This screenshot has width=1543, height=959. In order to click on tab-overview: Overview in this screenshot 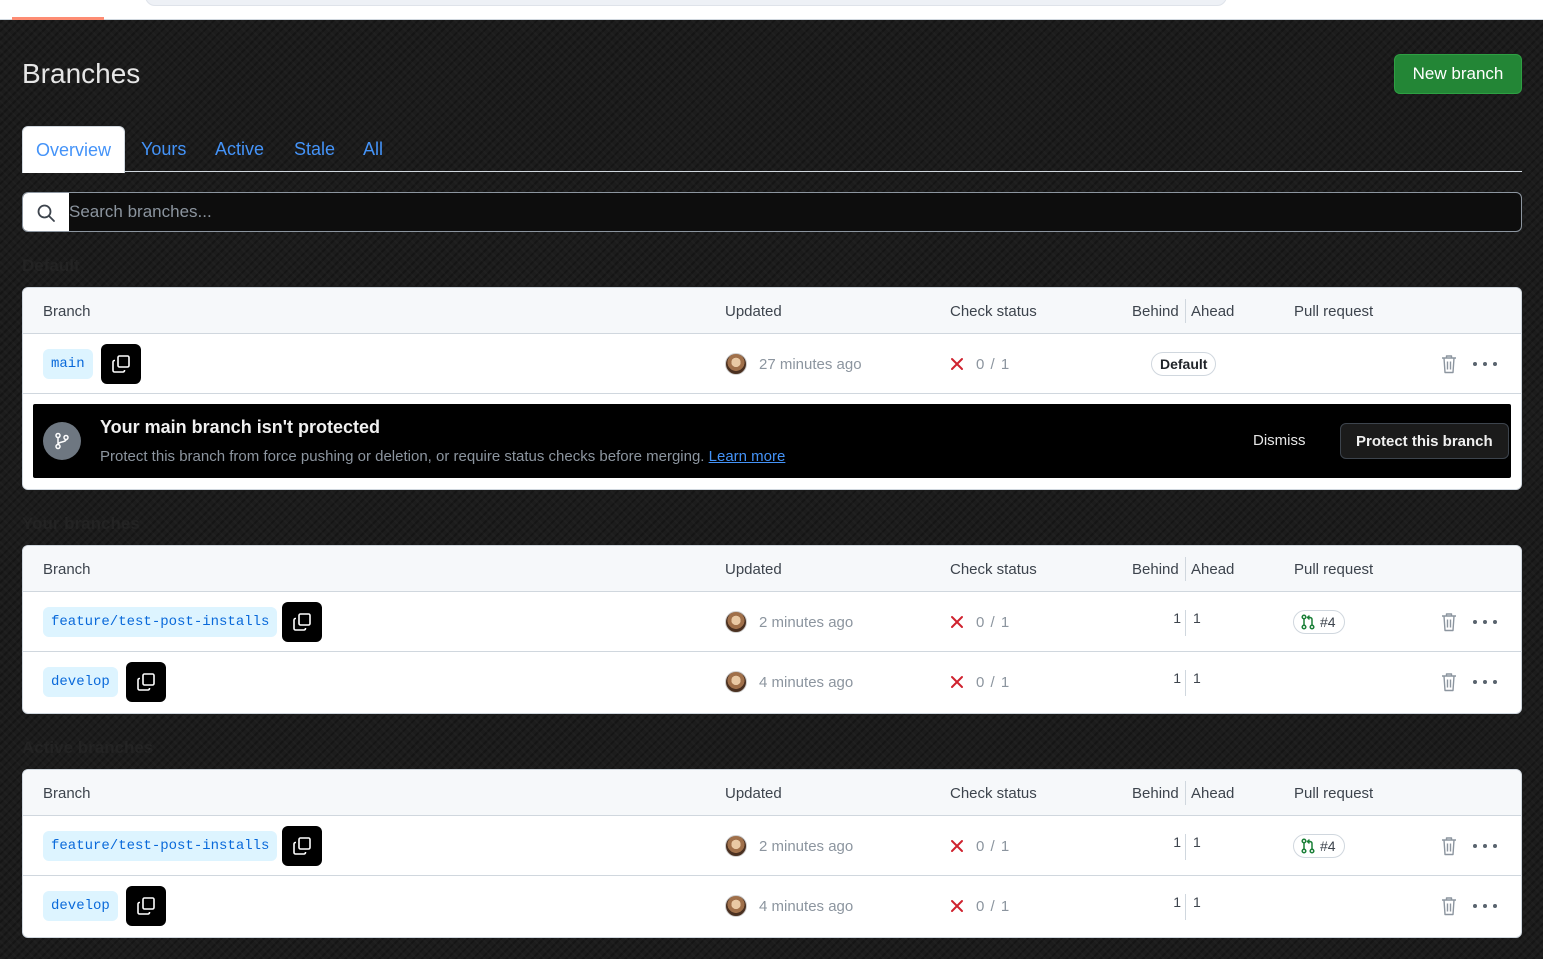, I will do `click(73, 149)`.